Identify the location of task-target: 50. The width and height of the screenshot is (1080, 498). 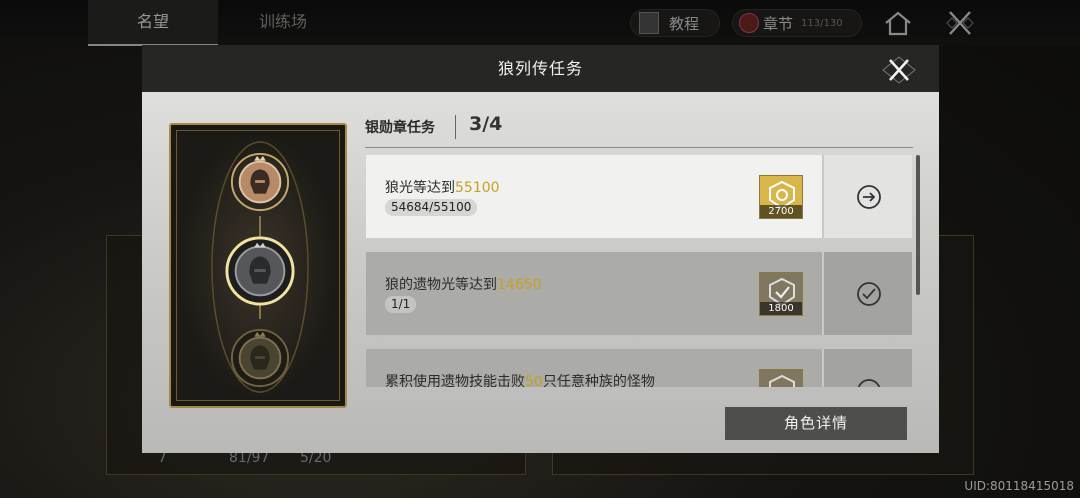
(534, 380).